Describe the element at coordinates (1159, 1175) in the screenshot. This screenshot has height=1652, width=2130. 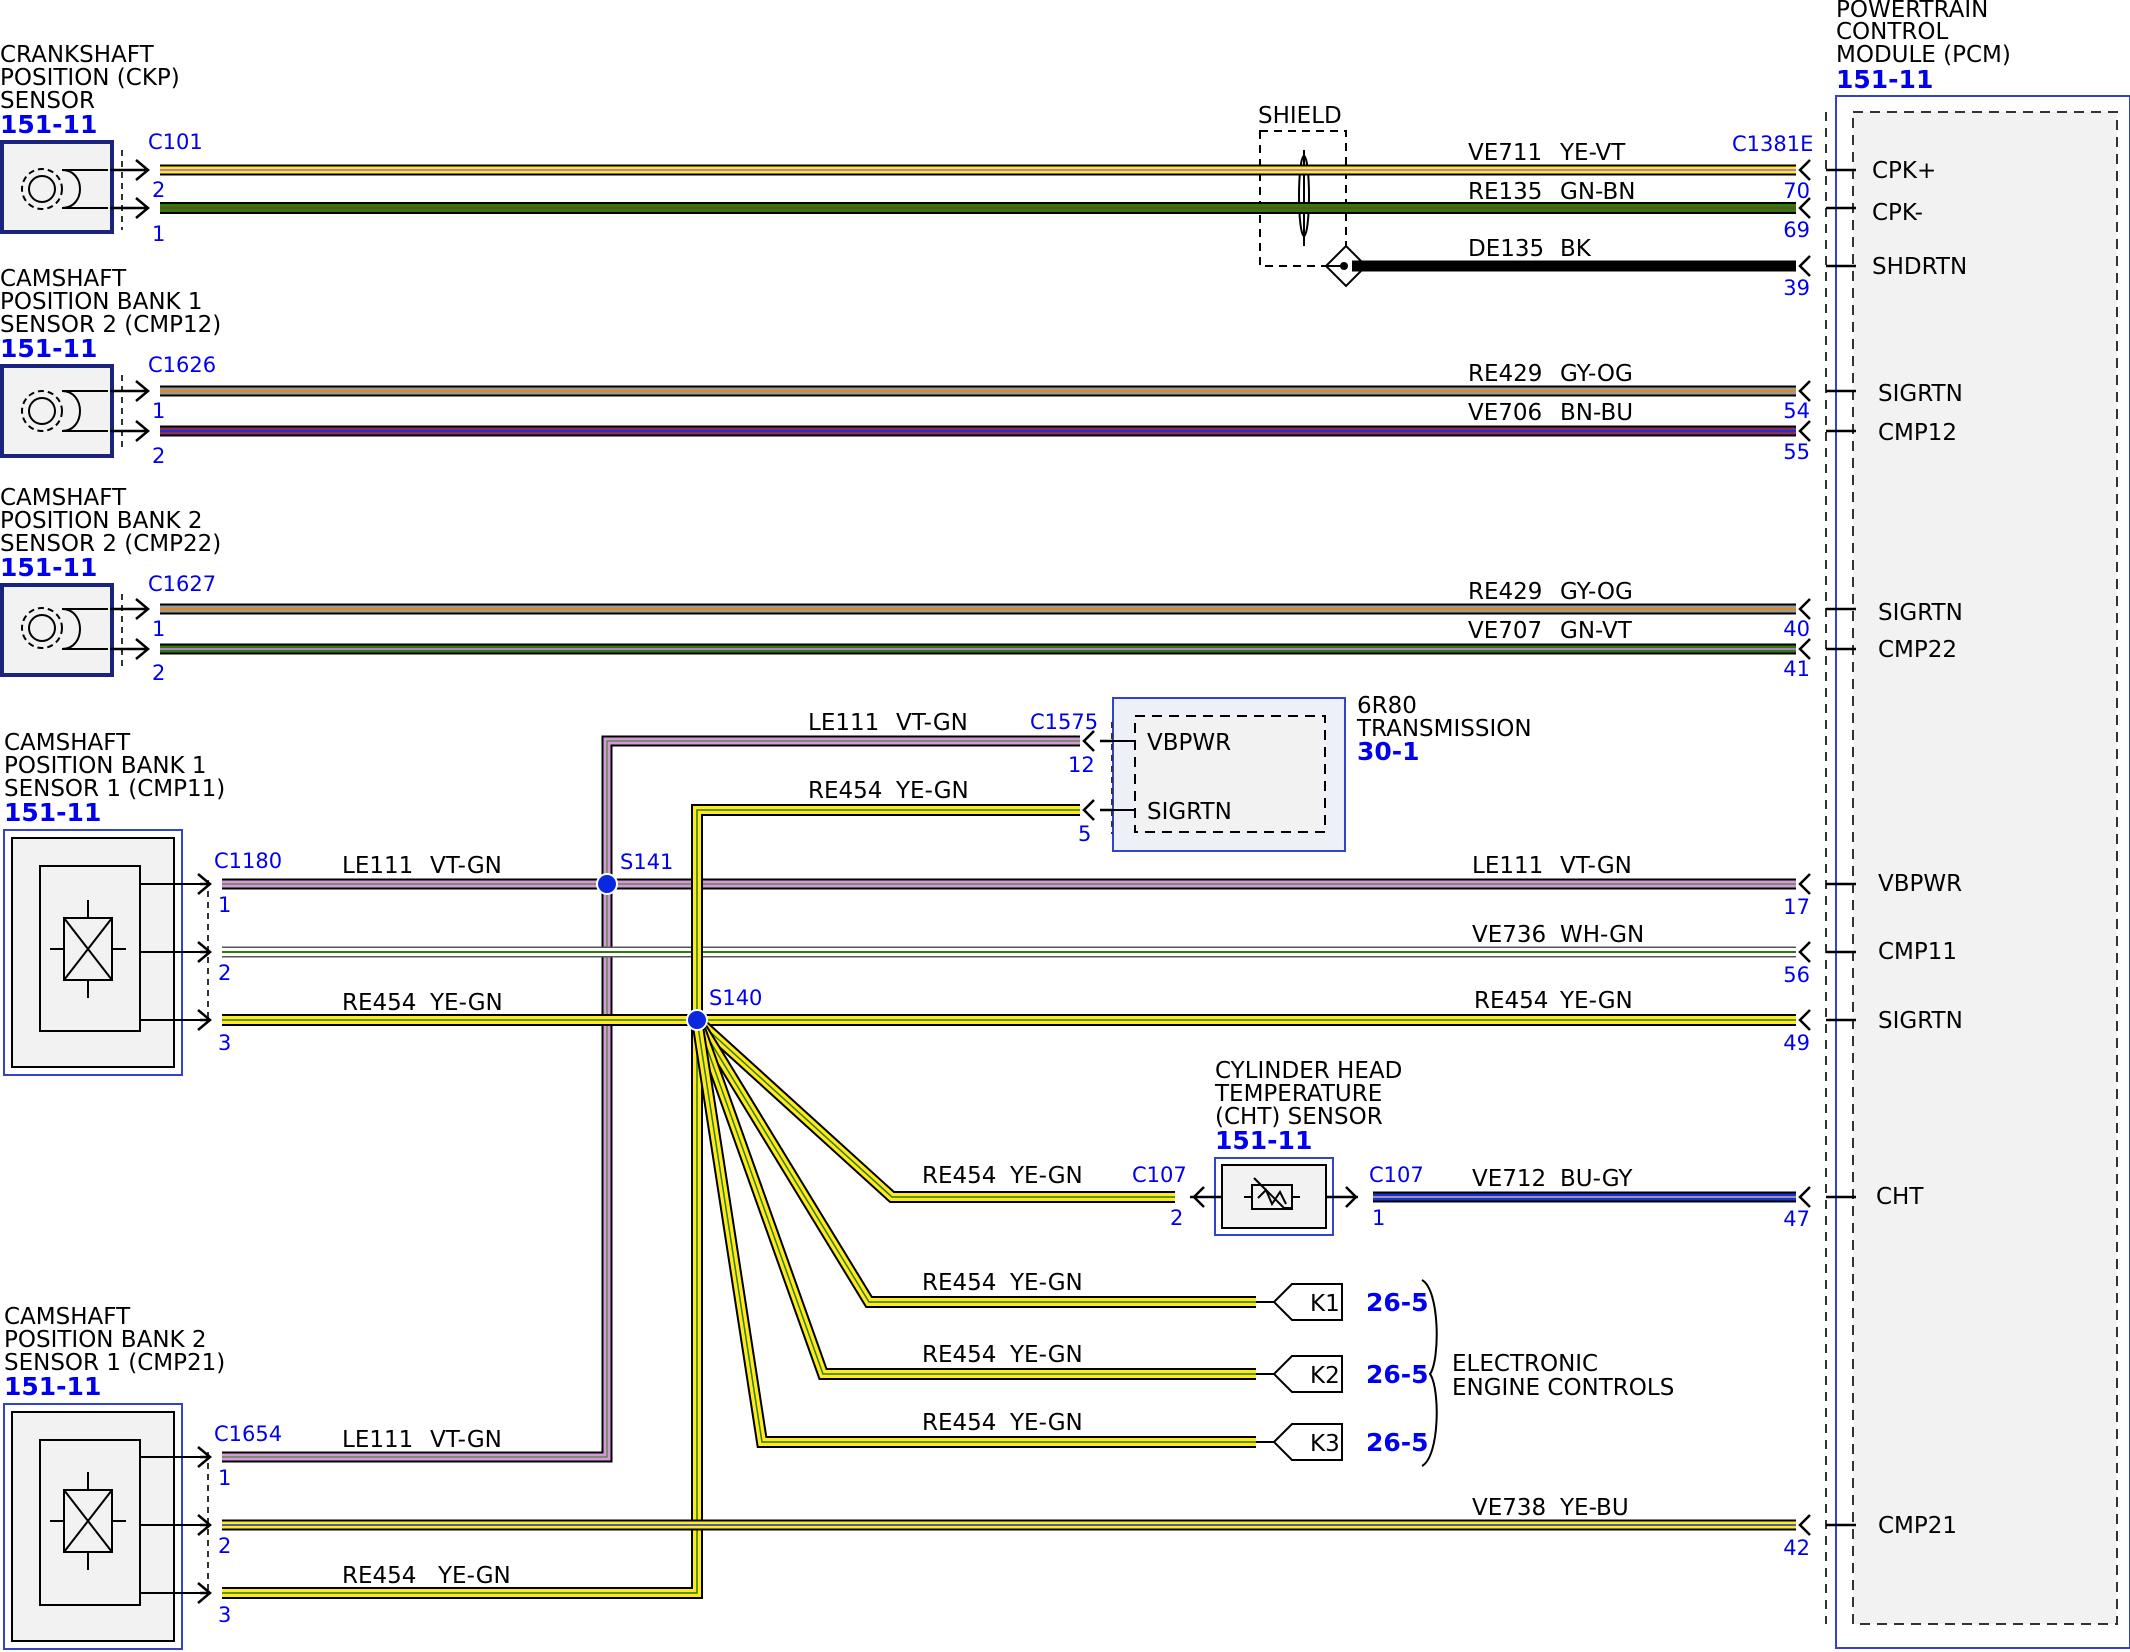
I see `conn-c107-a: C107` at that location.